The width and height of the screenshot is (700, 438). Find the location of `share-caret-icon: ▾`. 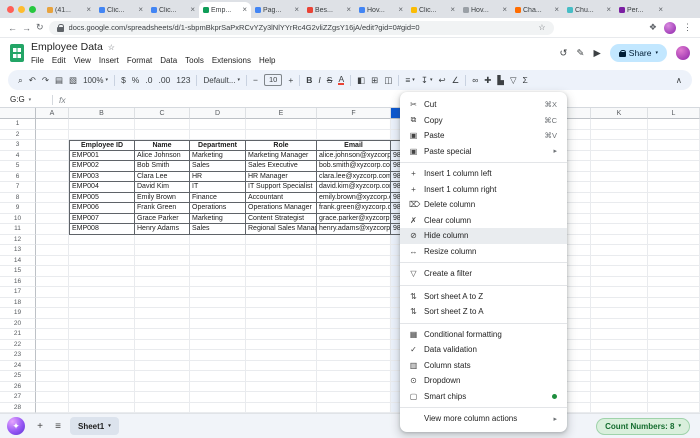

share-caret-icon: ▾ is located at coordinates (656, 53).